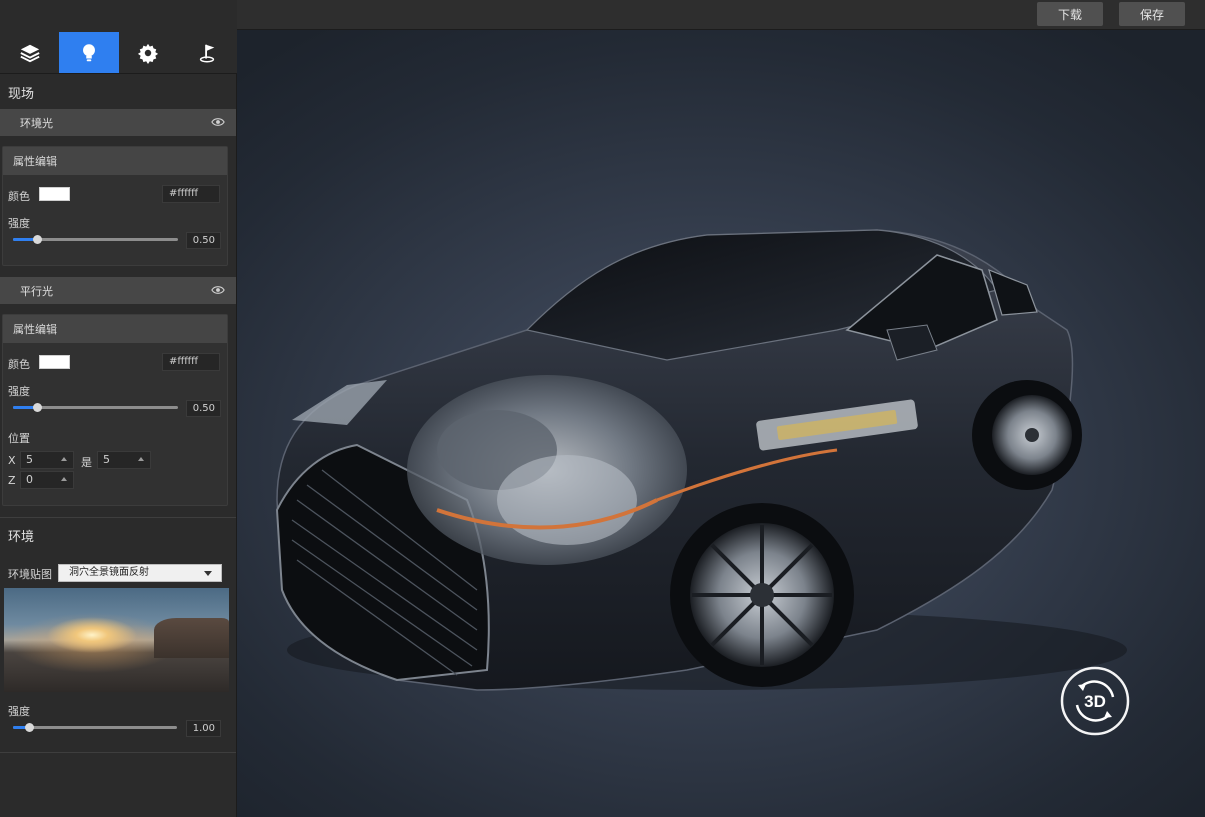 The width and height of the screenshot is (1205, 817). What do you see at coordinates (19, 223) in the screenshot?
I see `ambient-intensity-label: 强度` at bounding box center [19, 223].